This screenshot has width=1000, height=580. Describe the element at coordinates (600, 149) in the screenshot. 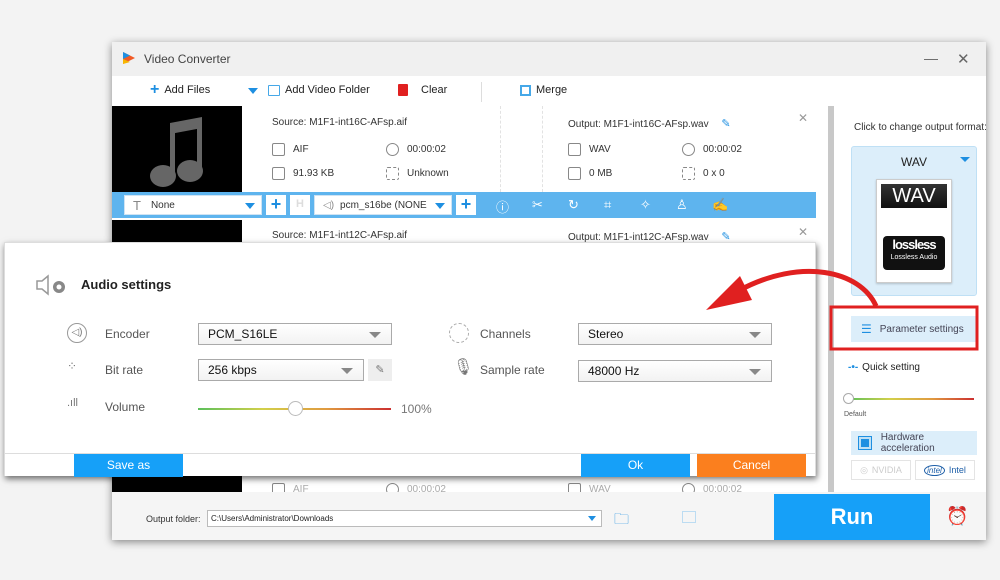

I see `output-format-value: WAV` at that location.